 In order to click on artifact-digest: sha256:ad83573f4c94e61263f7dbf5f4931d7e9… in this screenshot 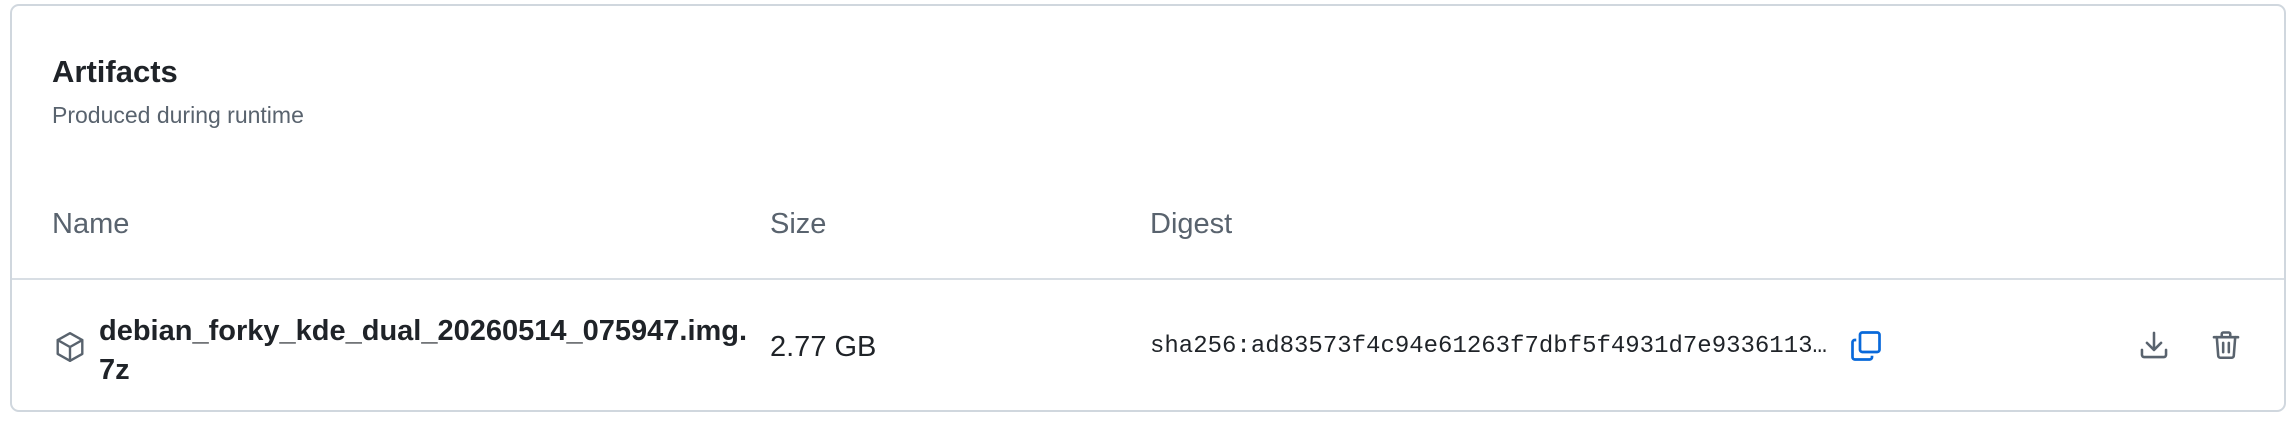, I will do `click(1488, 346)`.